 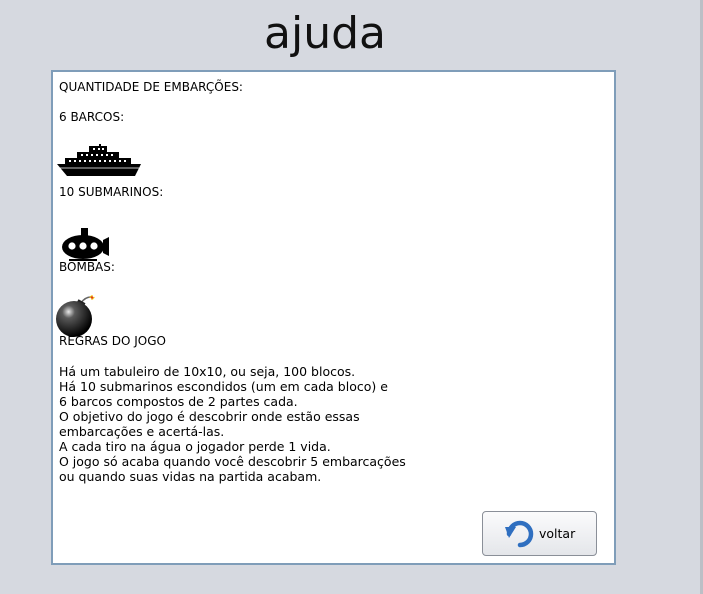 What do you see at coordinates (85, 244) in the screenshot?
I see `submarine-icon` at bounding box center [85, 244].